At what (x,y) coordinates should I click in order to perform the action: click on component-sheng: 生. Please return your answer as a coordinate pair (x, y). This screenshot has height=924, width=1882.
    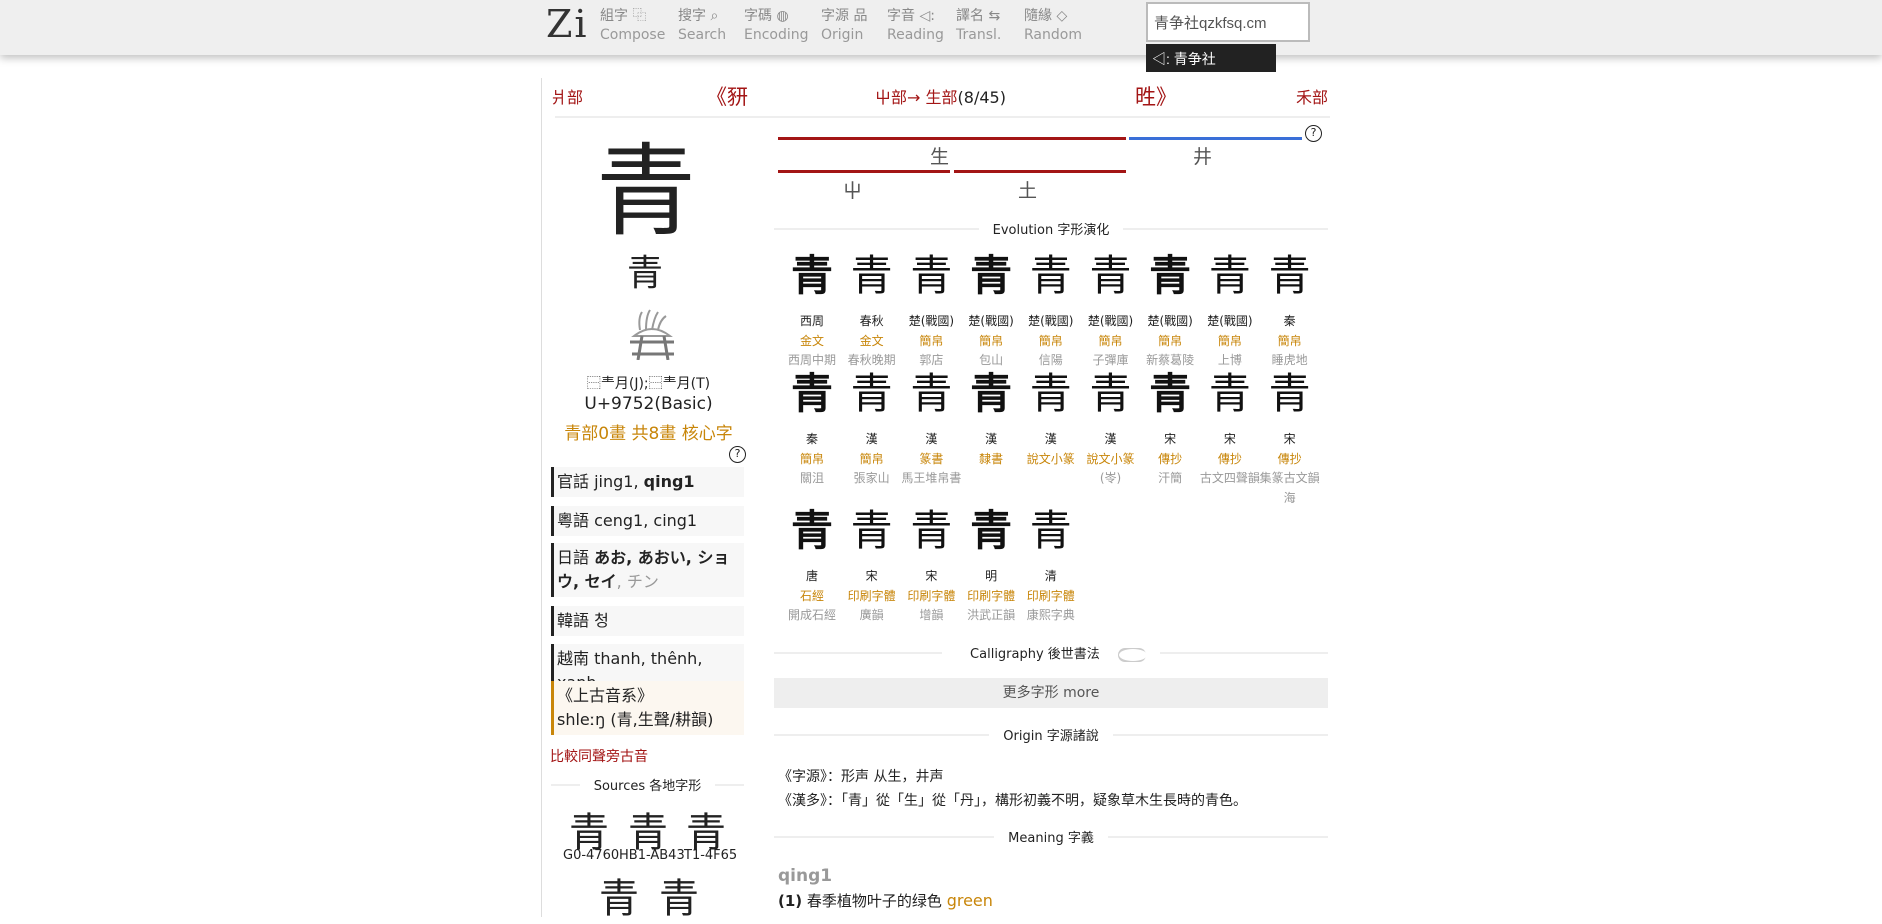
    Looking at the image, I should click on (939, 155).